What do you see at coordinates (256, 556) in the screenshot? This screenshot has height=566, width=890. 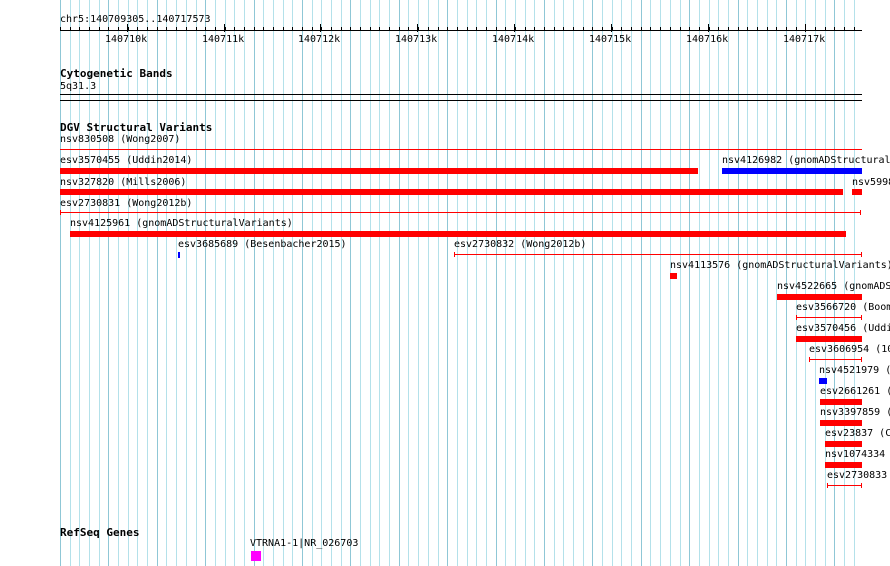 I see `refseq-gene-glyph` at bounding box center [256, 556].